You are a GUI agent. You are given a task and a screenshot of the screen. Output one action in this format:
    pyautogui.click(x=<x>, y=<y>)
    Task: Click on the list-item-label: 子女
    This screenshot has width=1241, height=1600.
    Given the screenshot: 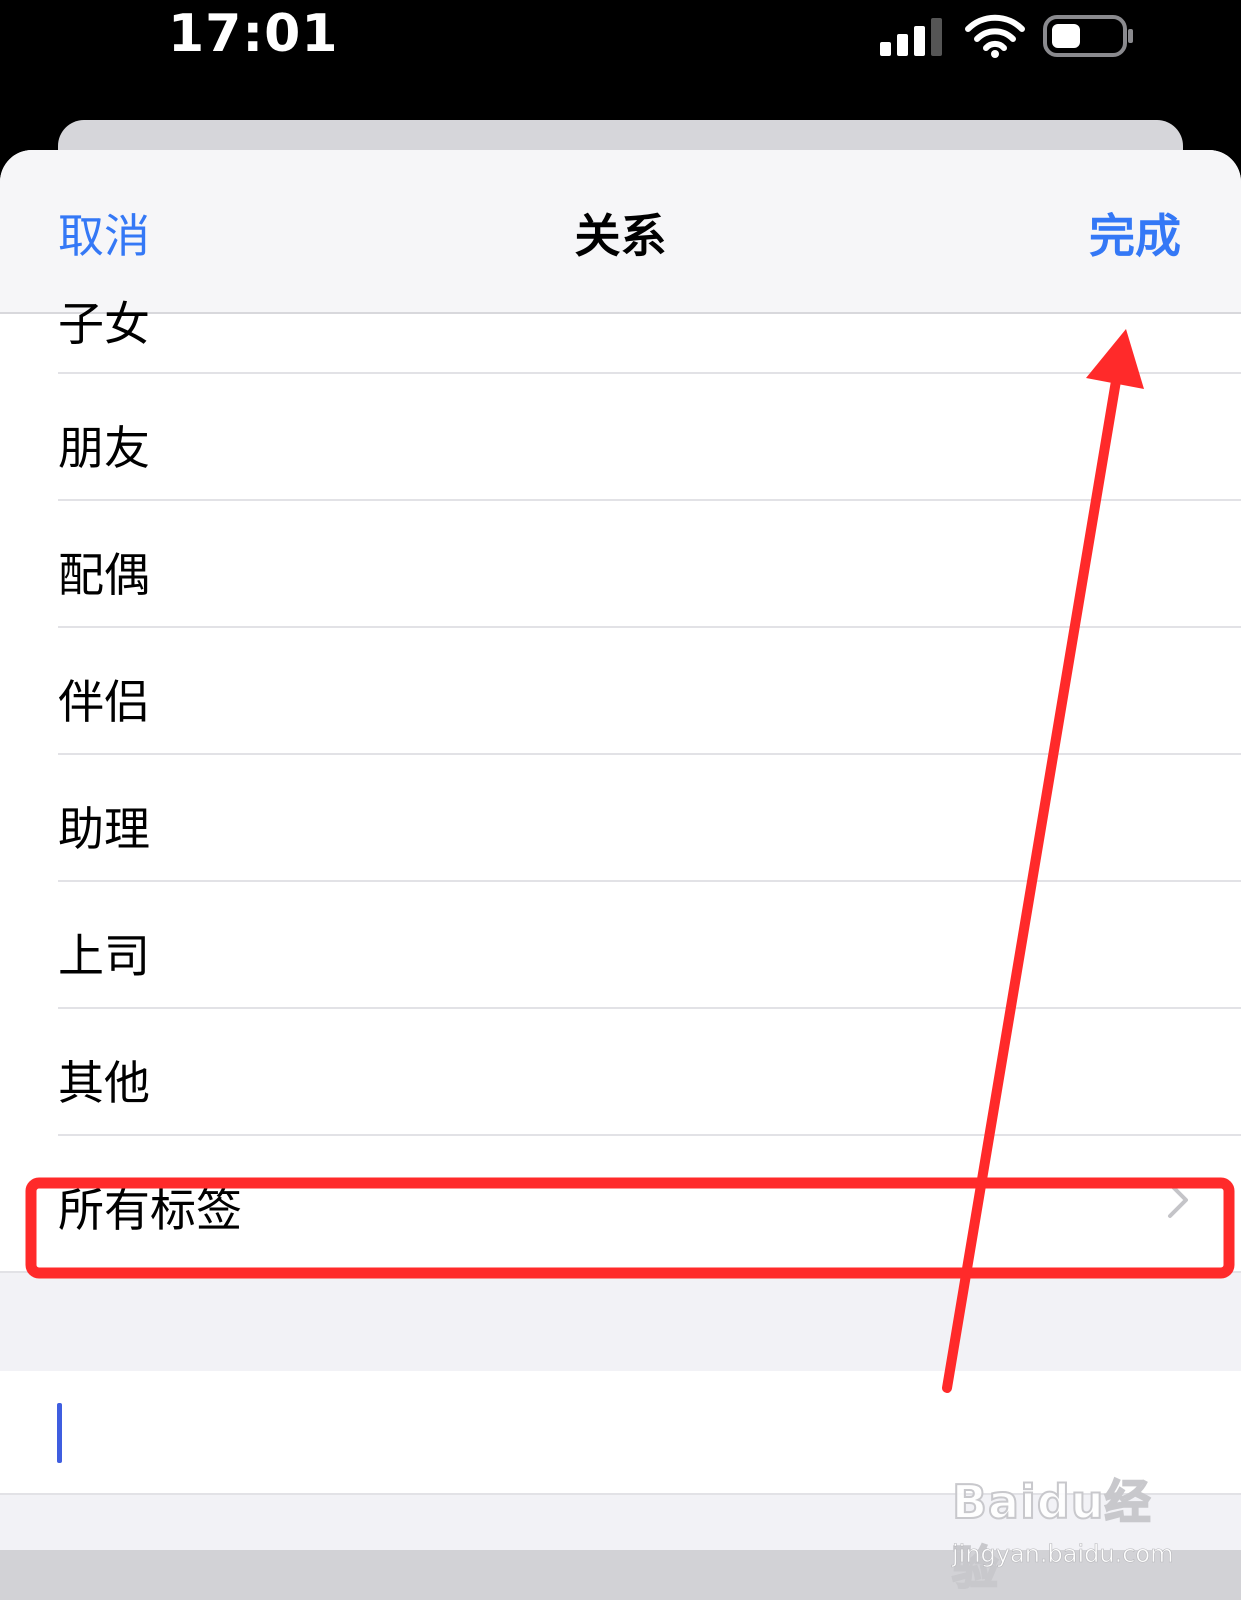 What is the action you would take?
    pyautogui.click(x=104, y=324)
    